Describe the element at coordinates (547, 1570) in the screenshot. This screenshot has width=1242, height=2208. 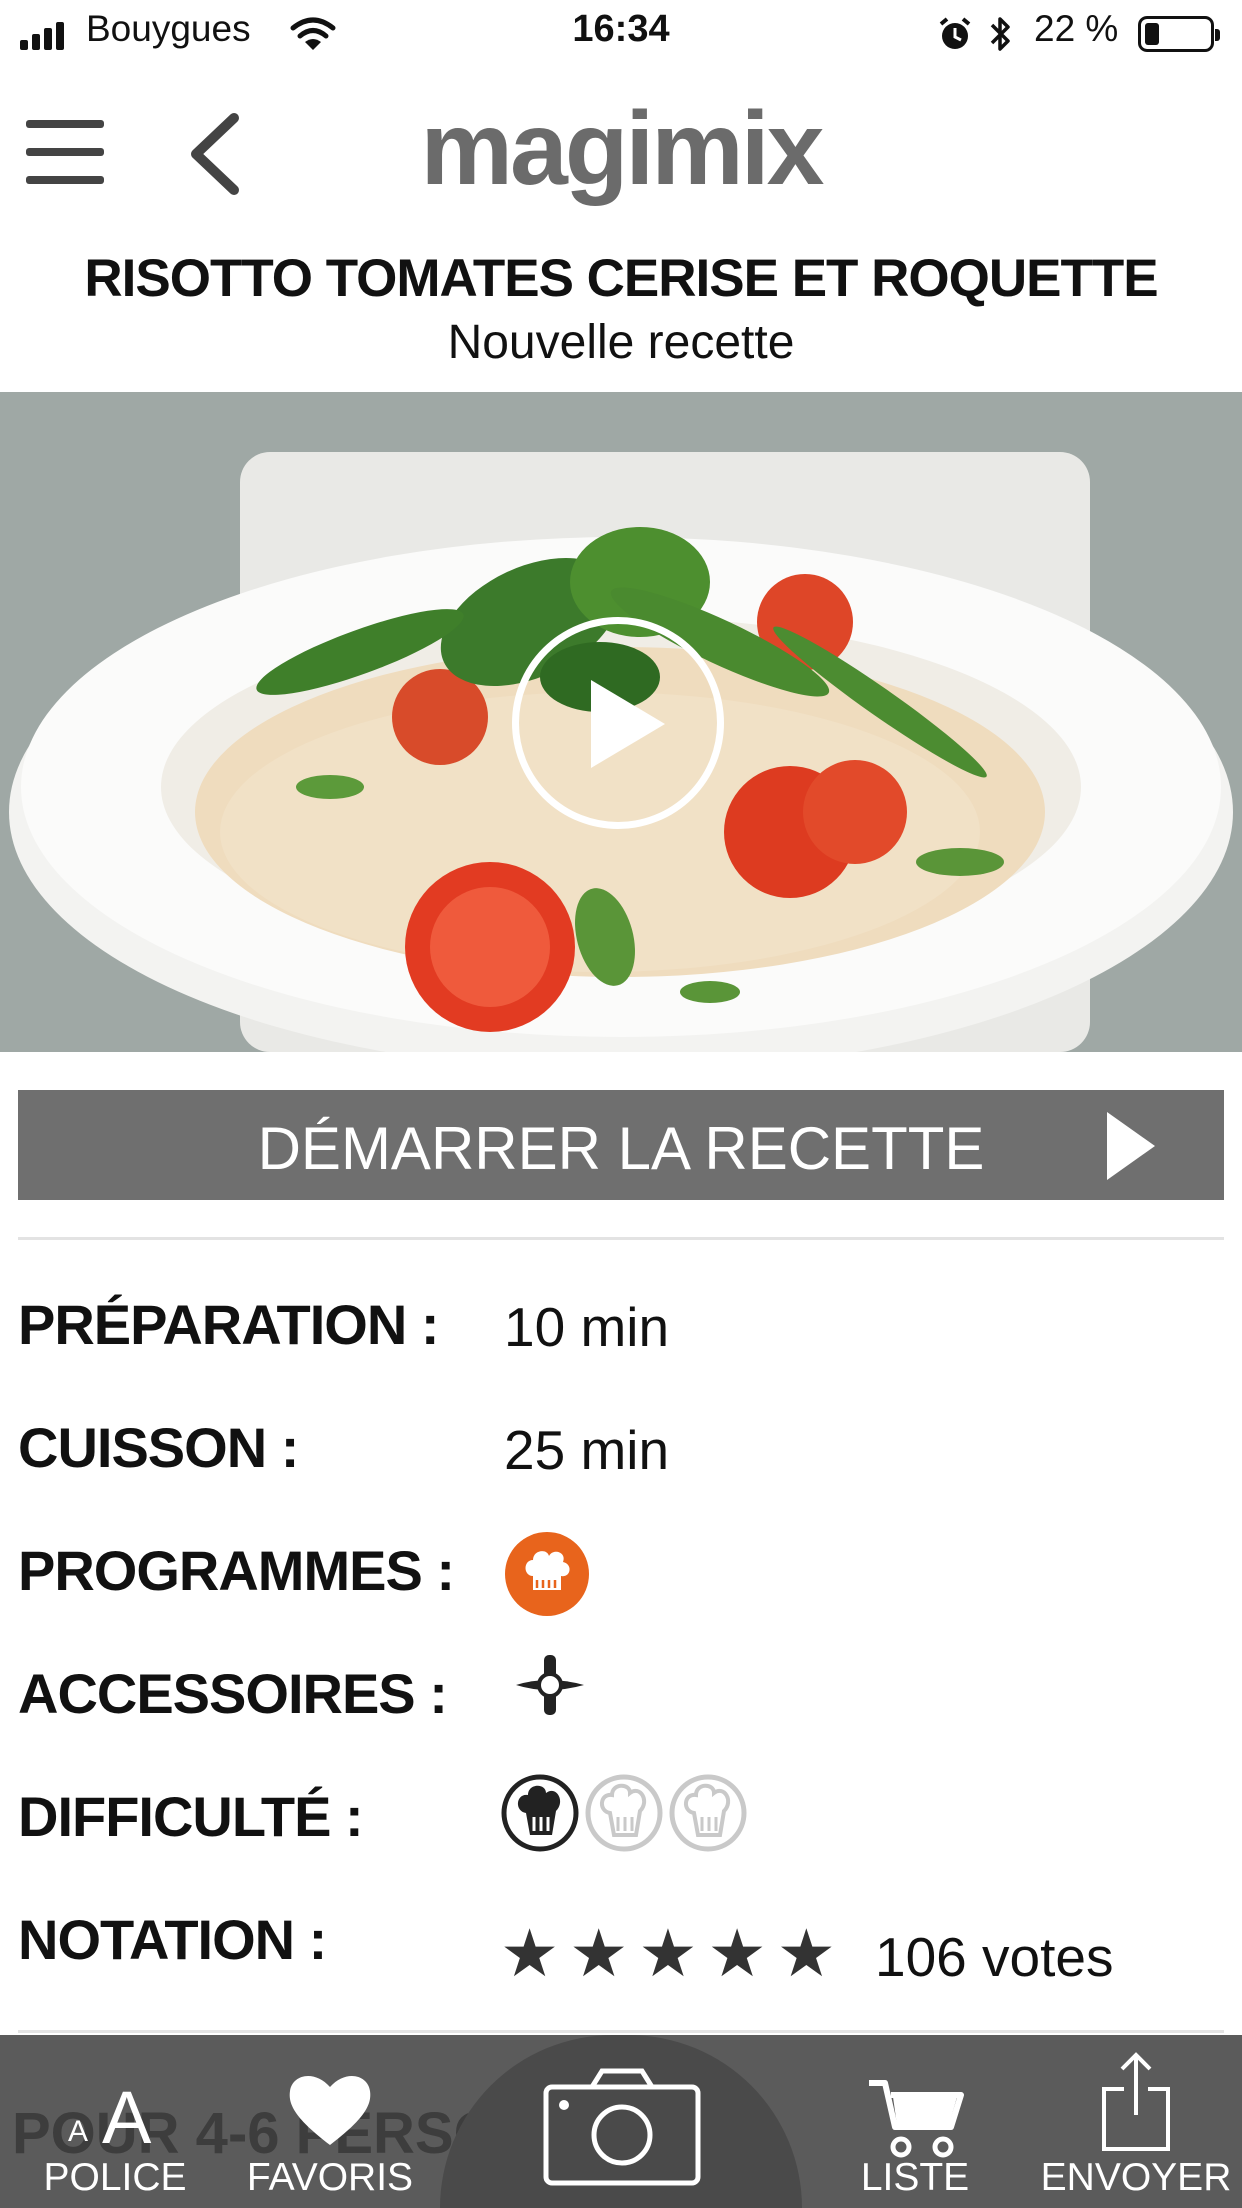
I see `chef-hat-glyph` at that location.